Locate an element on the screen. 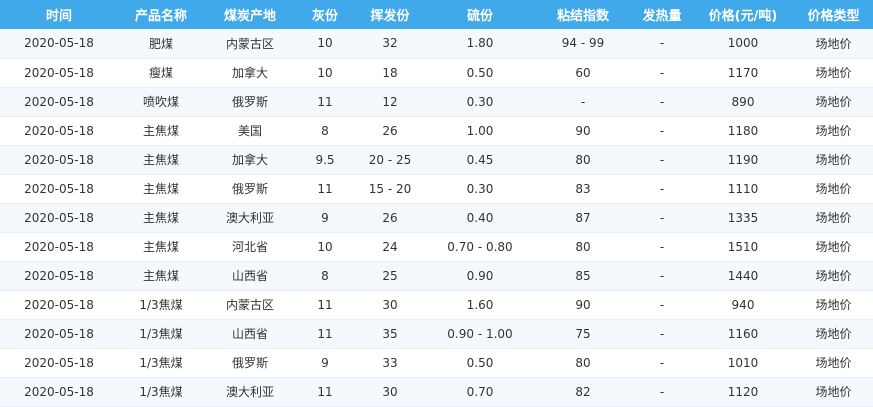 This screenshot has width=873, height=407. table-row: 2020-05-18 主焦煤 山西省 8 25 0.90 85-1440 场地价 is located at coordinates (436, 276).